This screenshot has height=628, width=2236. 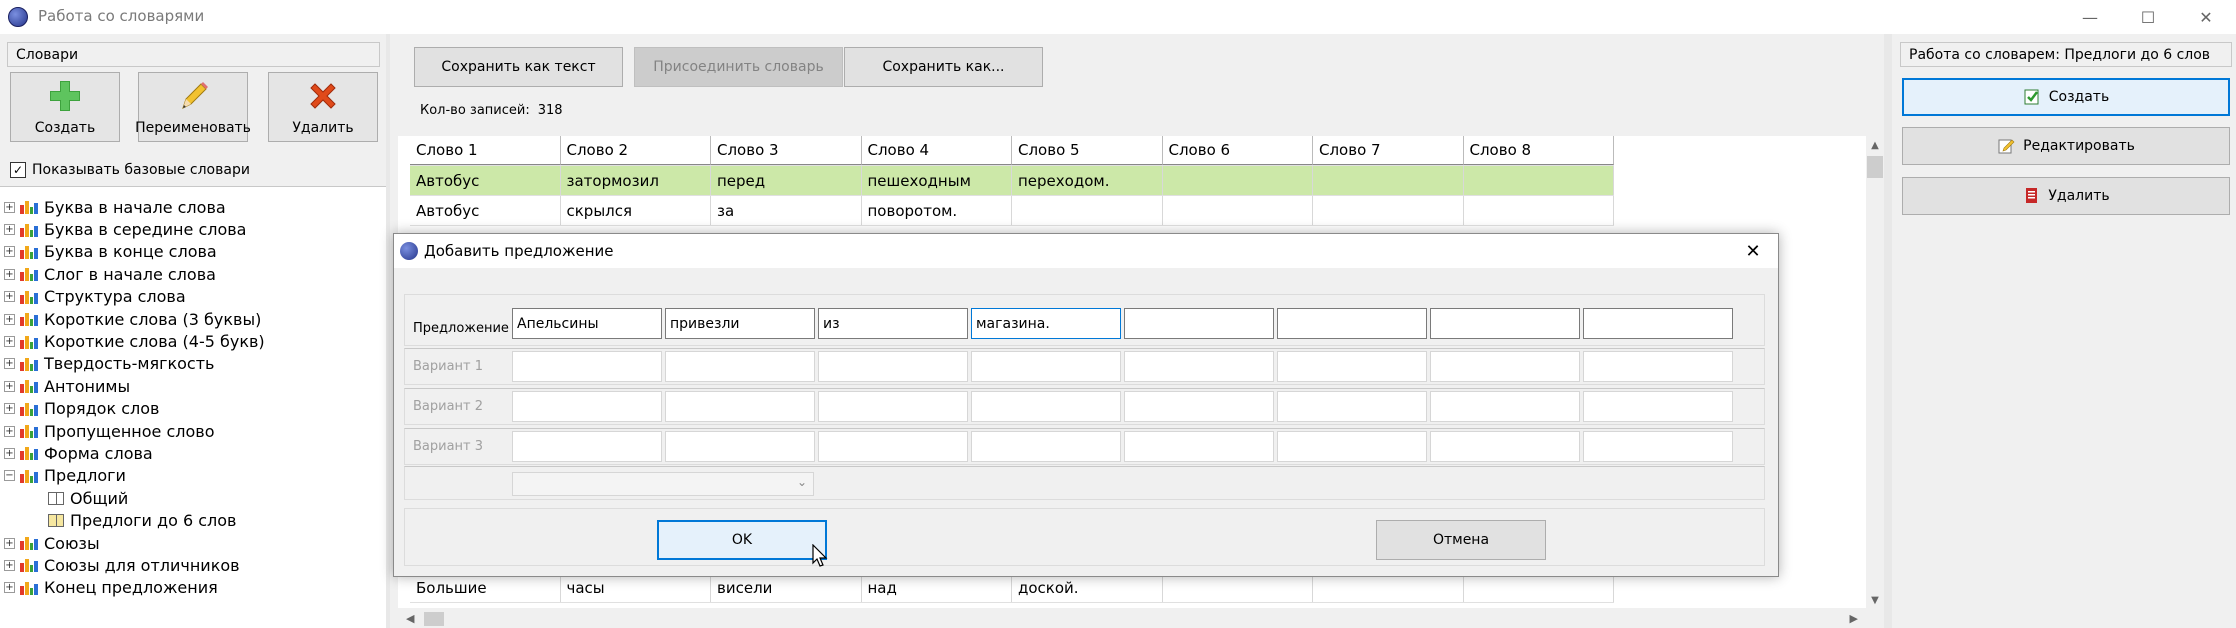 I want to click on column-header: Слово 7, so click(x=1388, y=150).